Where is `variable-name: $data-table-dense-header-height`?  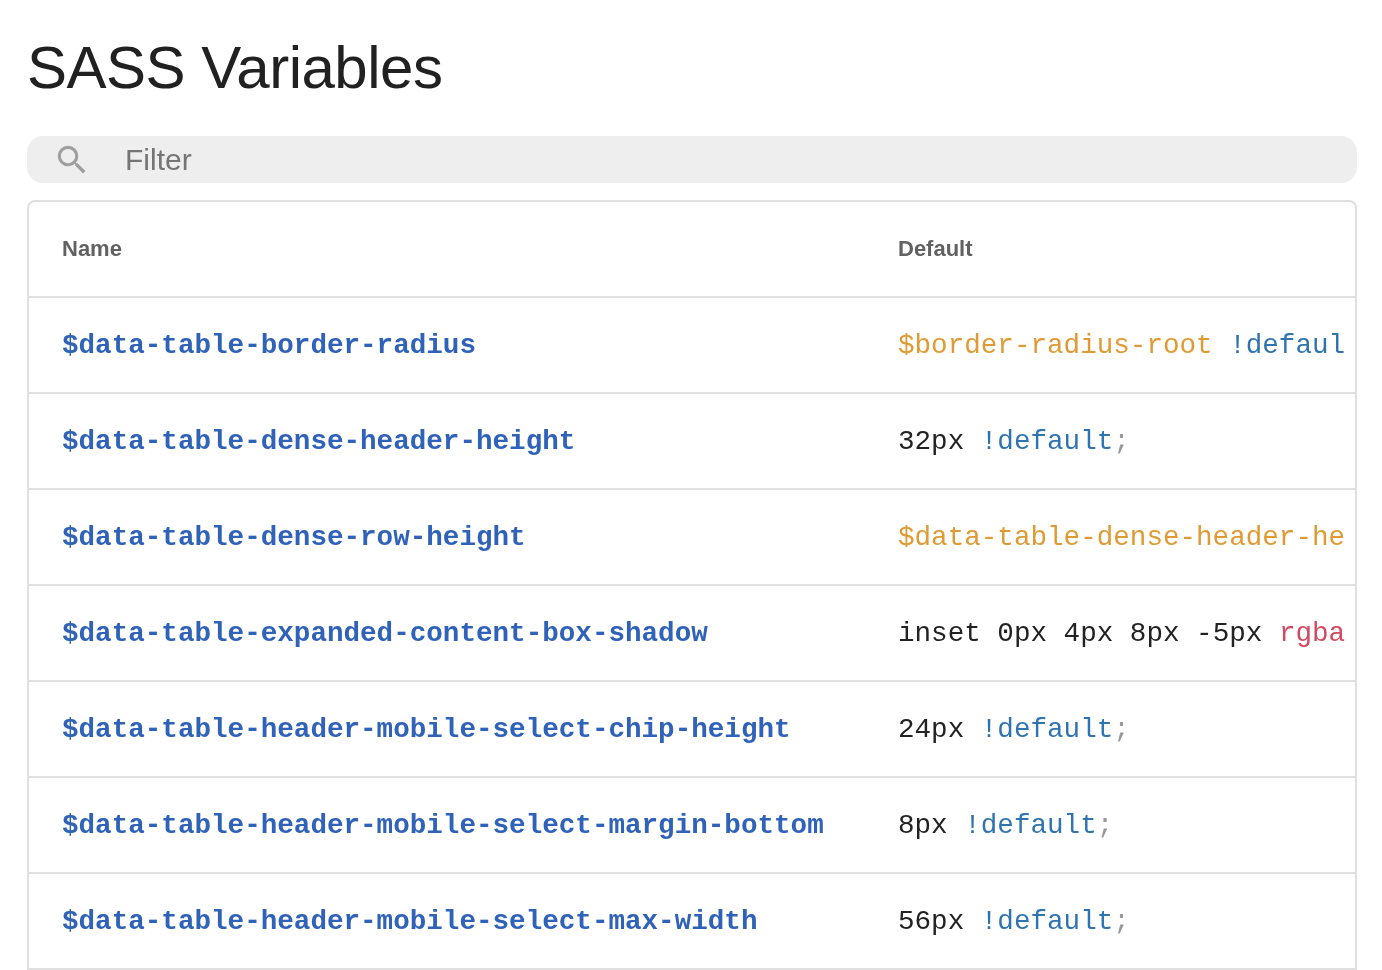 variable-name: $data-table-dense-header-height is located at coordinates (480, 441).